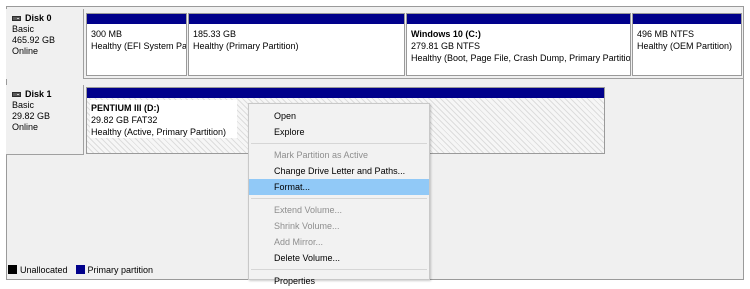  Describe the element at coordinates (34, 40) in the screenshot. I see `disk-size: 465.92 GB` at that location.